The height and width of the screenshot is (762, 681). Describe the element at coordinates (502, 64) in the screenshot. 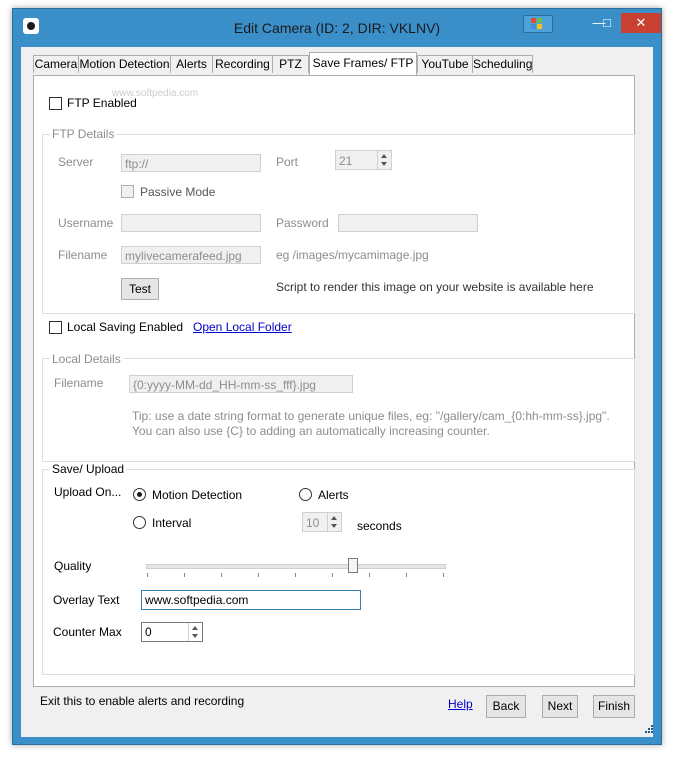

I see `tab-scheduling: Scheduling` at that location.